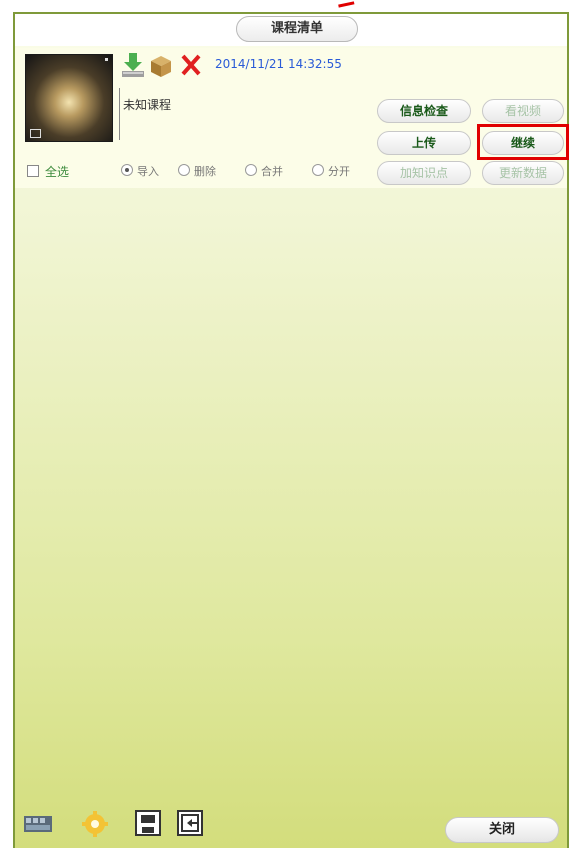 The image size is (572, 848). What do you see at coordinates (424, 173) in the screenshot?
I see `add-point-button: 加知识点` at bounding box center [424, 173].